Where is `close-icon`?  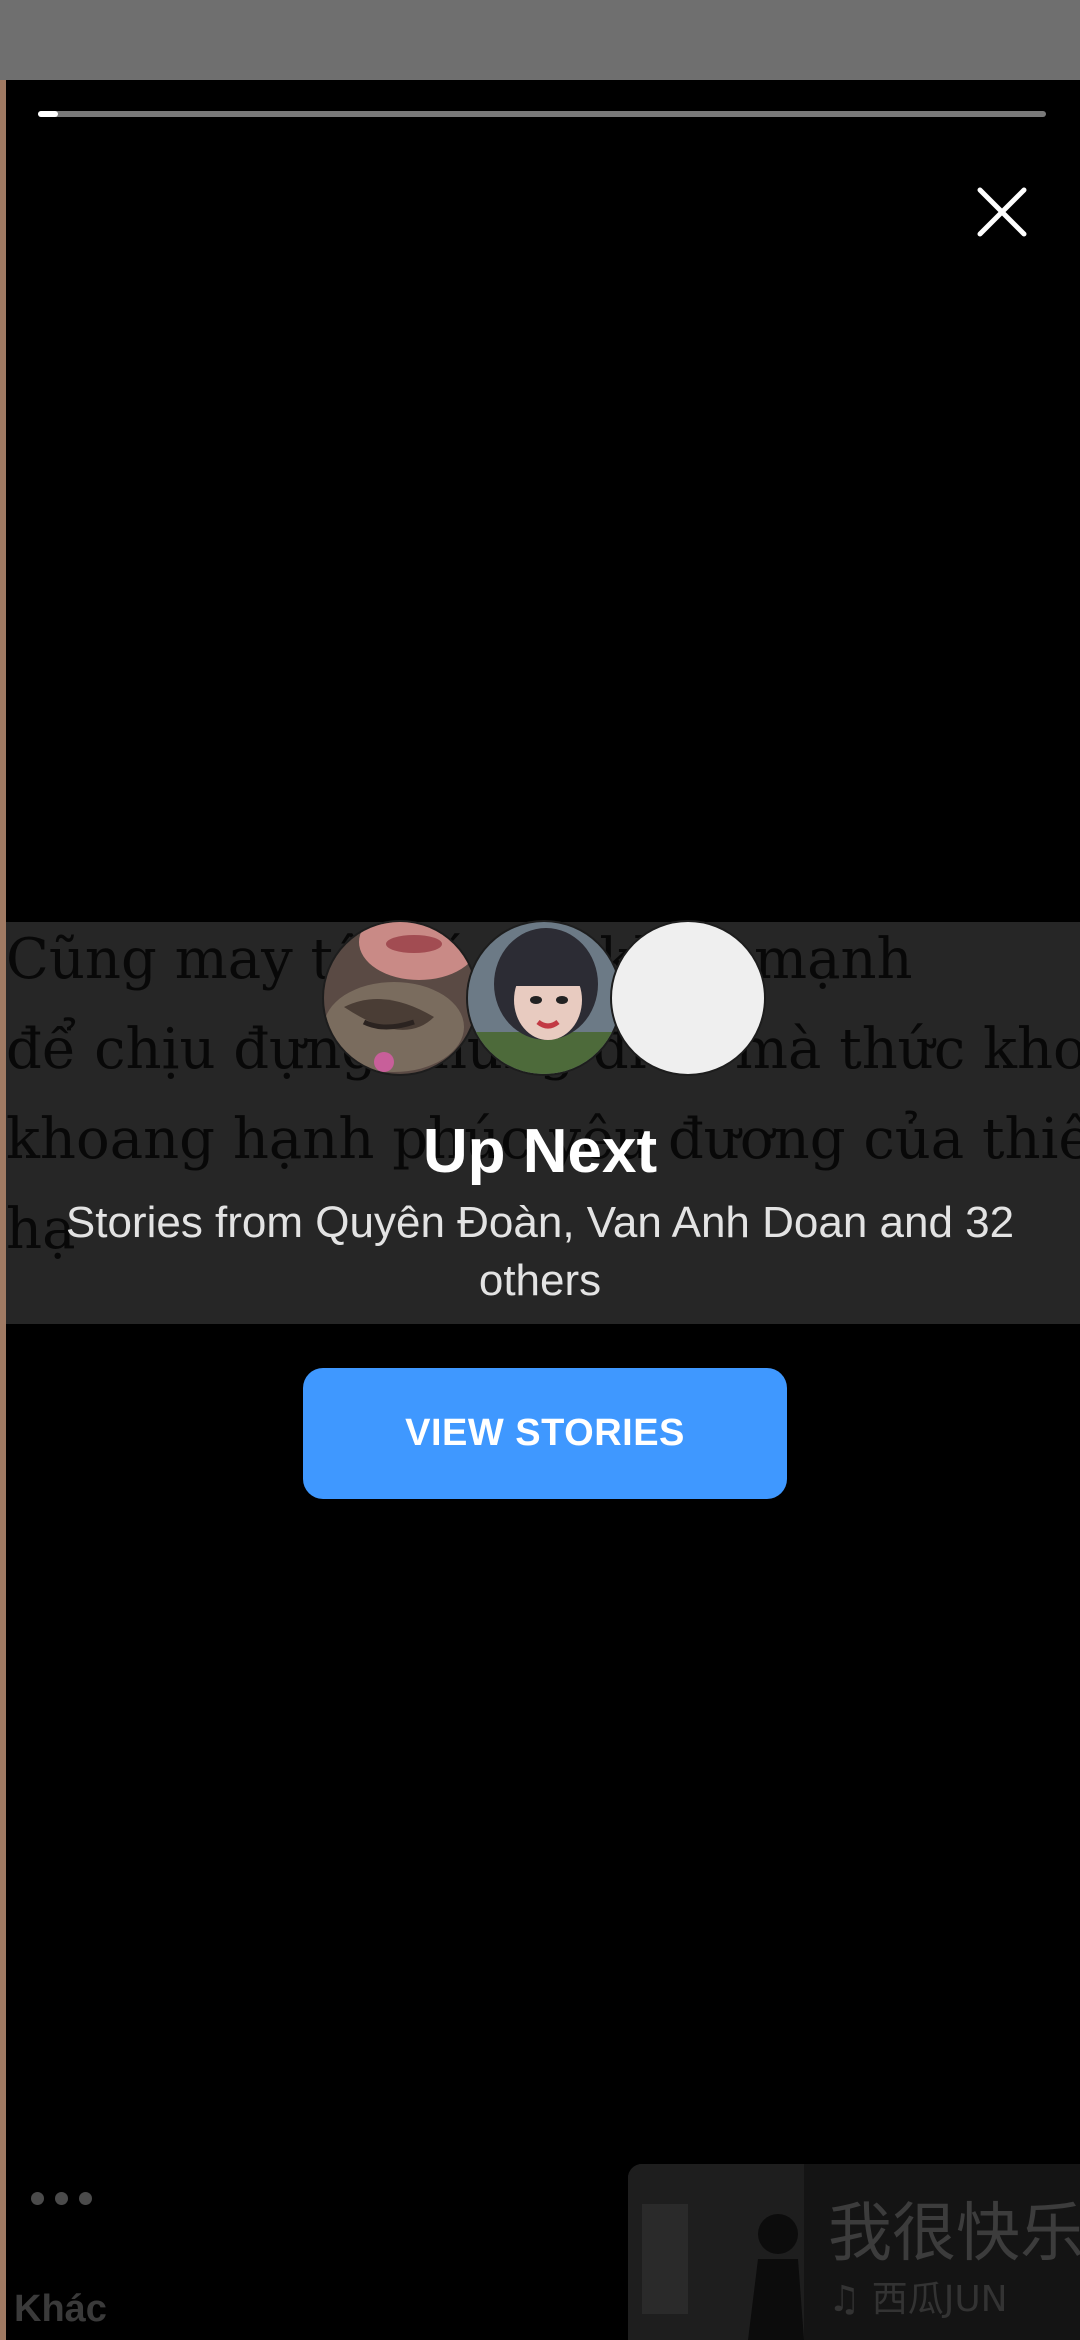
close-icon is located at coordinates (1002, 212).